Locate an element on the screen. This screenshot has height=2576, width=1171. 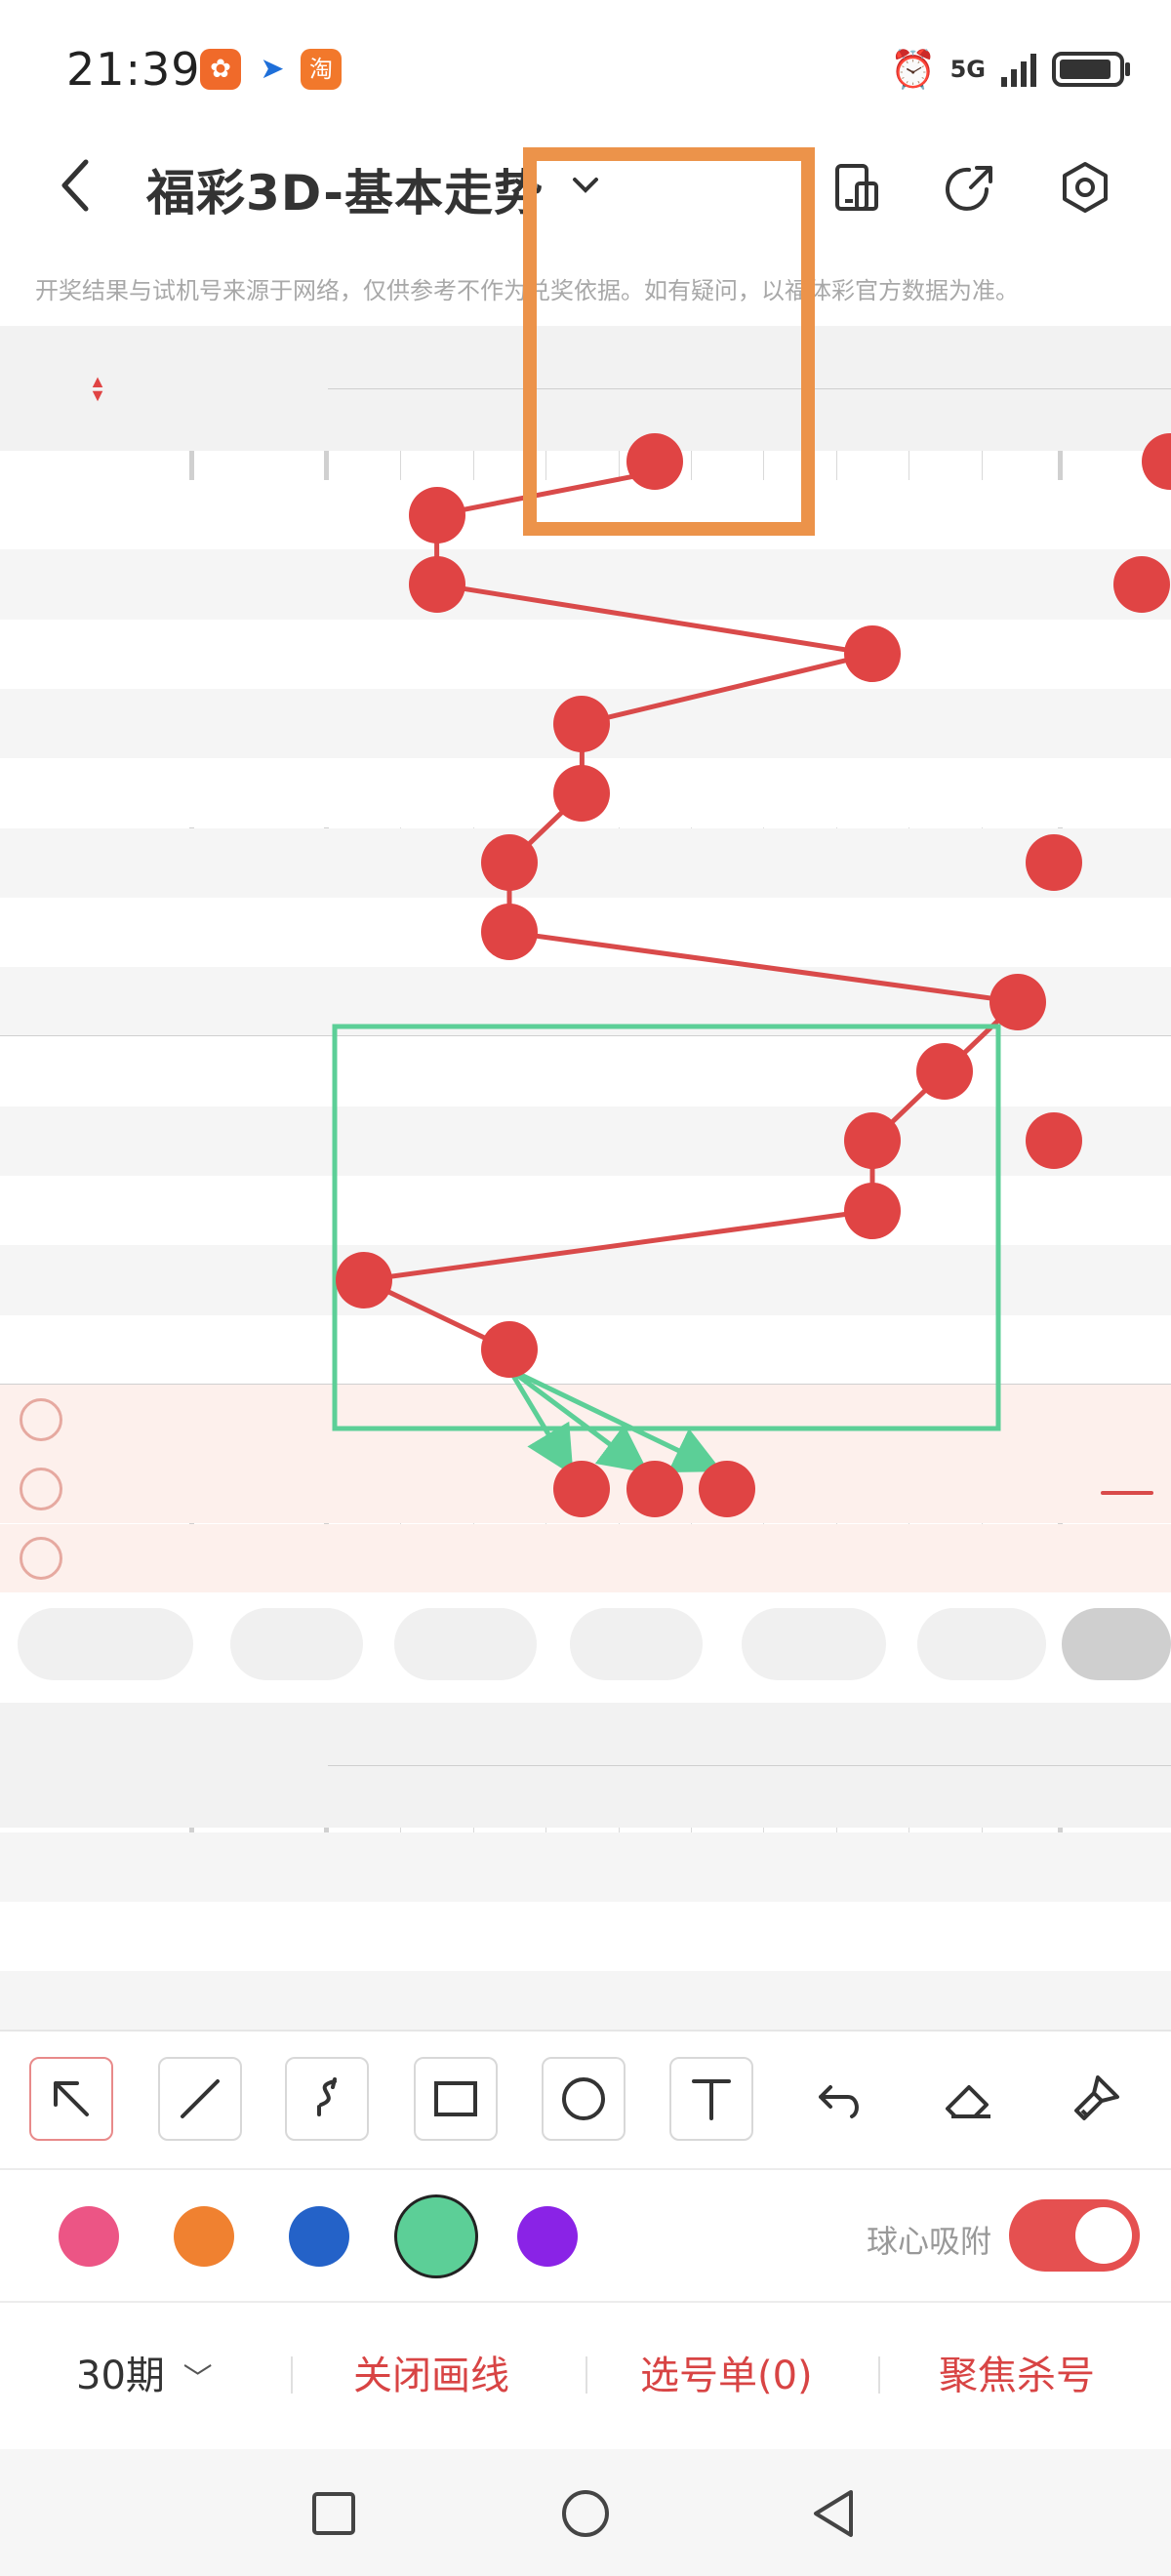
chevron-down-icon is located at coordinates (585, 185).